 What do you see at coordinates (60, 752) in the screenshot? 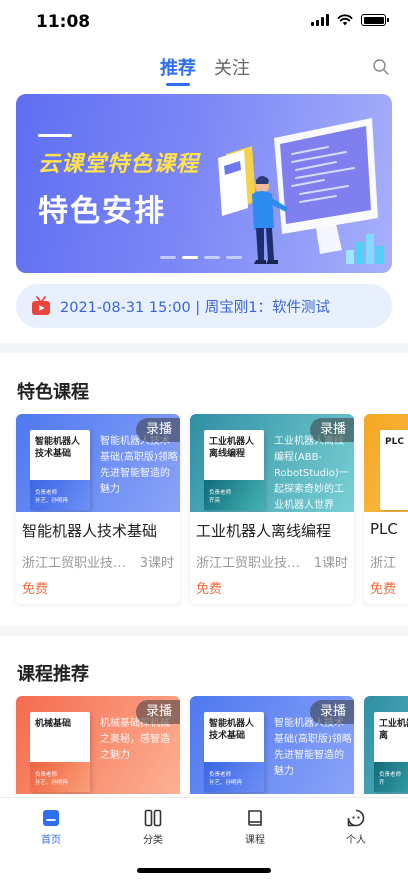
I see `book-cover: 机械基础 负责老师 孙艺、孙明冉` at bounding box center [60, 752].